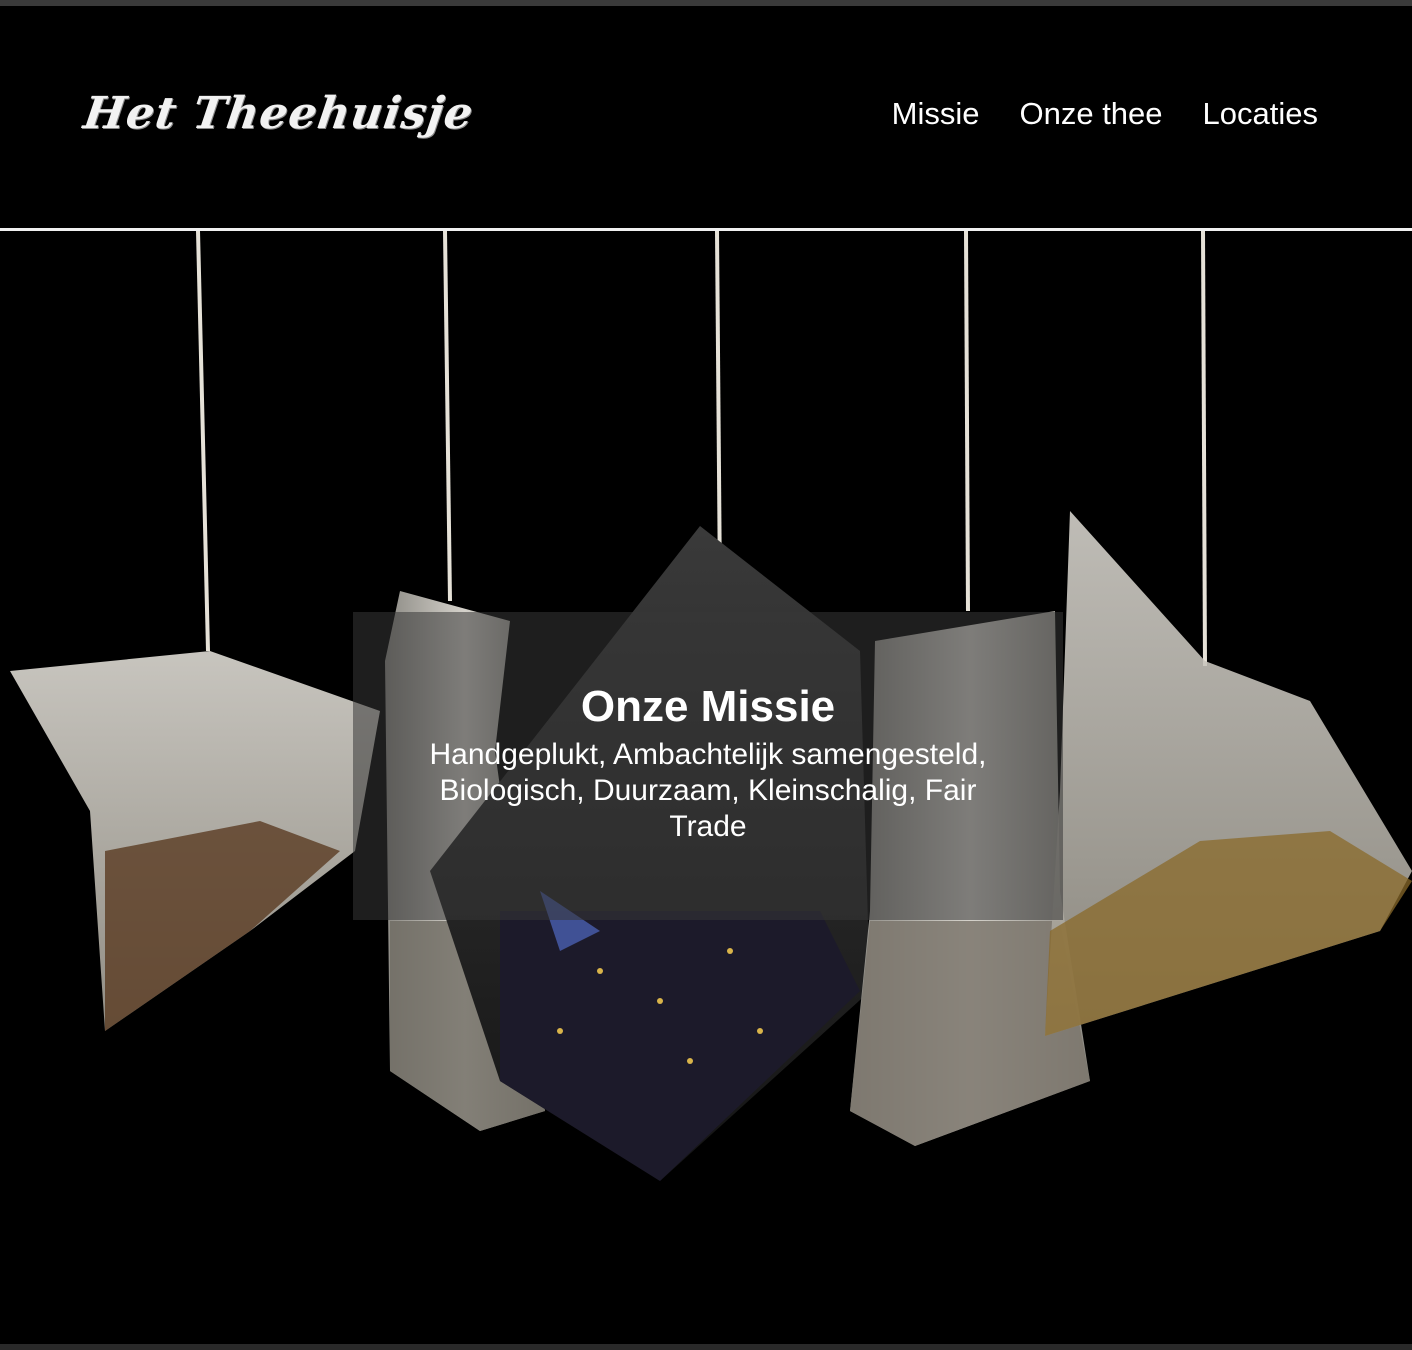 The width and height of the screenshot is (1412, 1350). I want to click on main-nav: Missie Onze thee Locaties, so click(1105, 114).